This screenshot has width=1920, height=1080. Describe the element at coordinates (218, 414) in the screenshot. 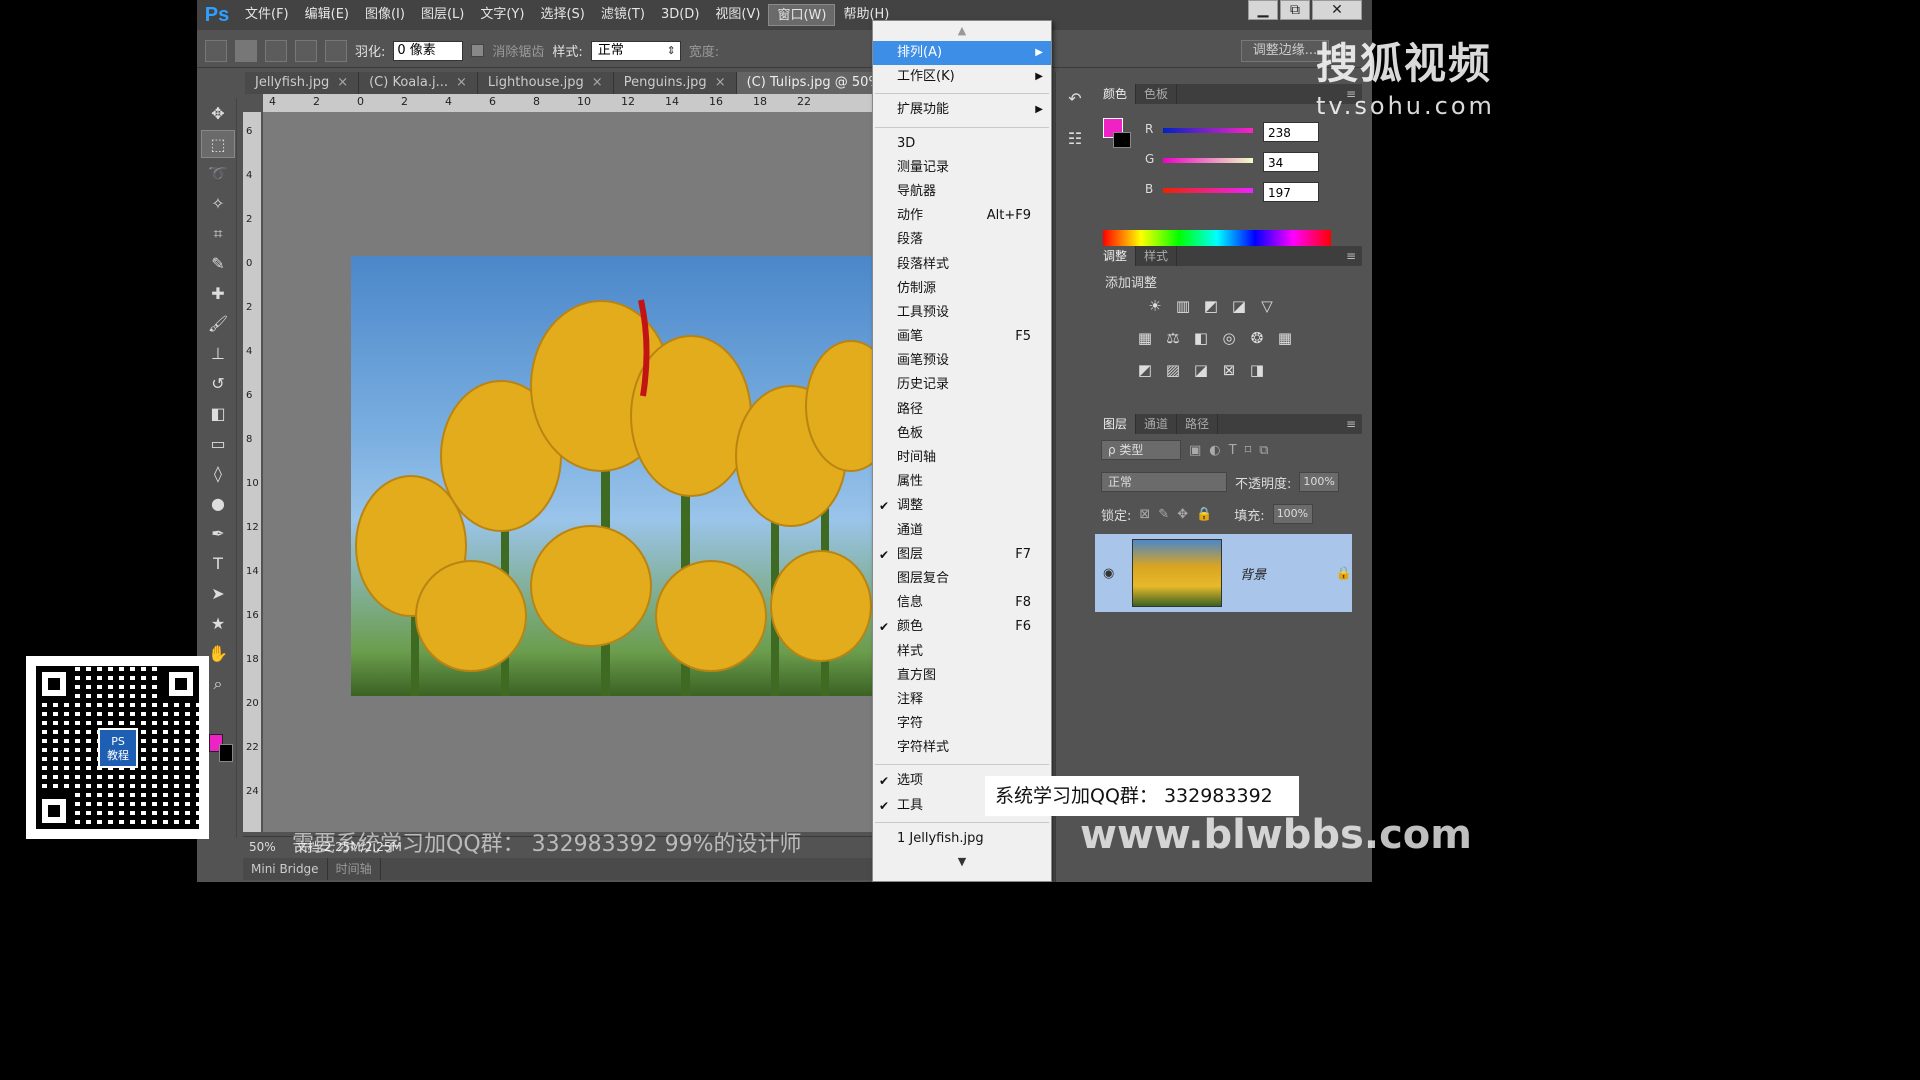

I see `eraser-tool-icon: ◧` at that location.